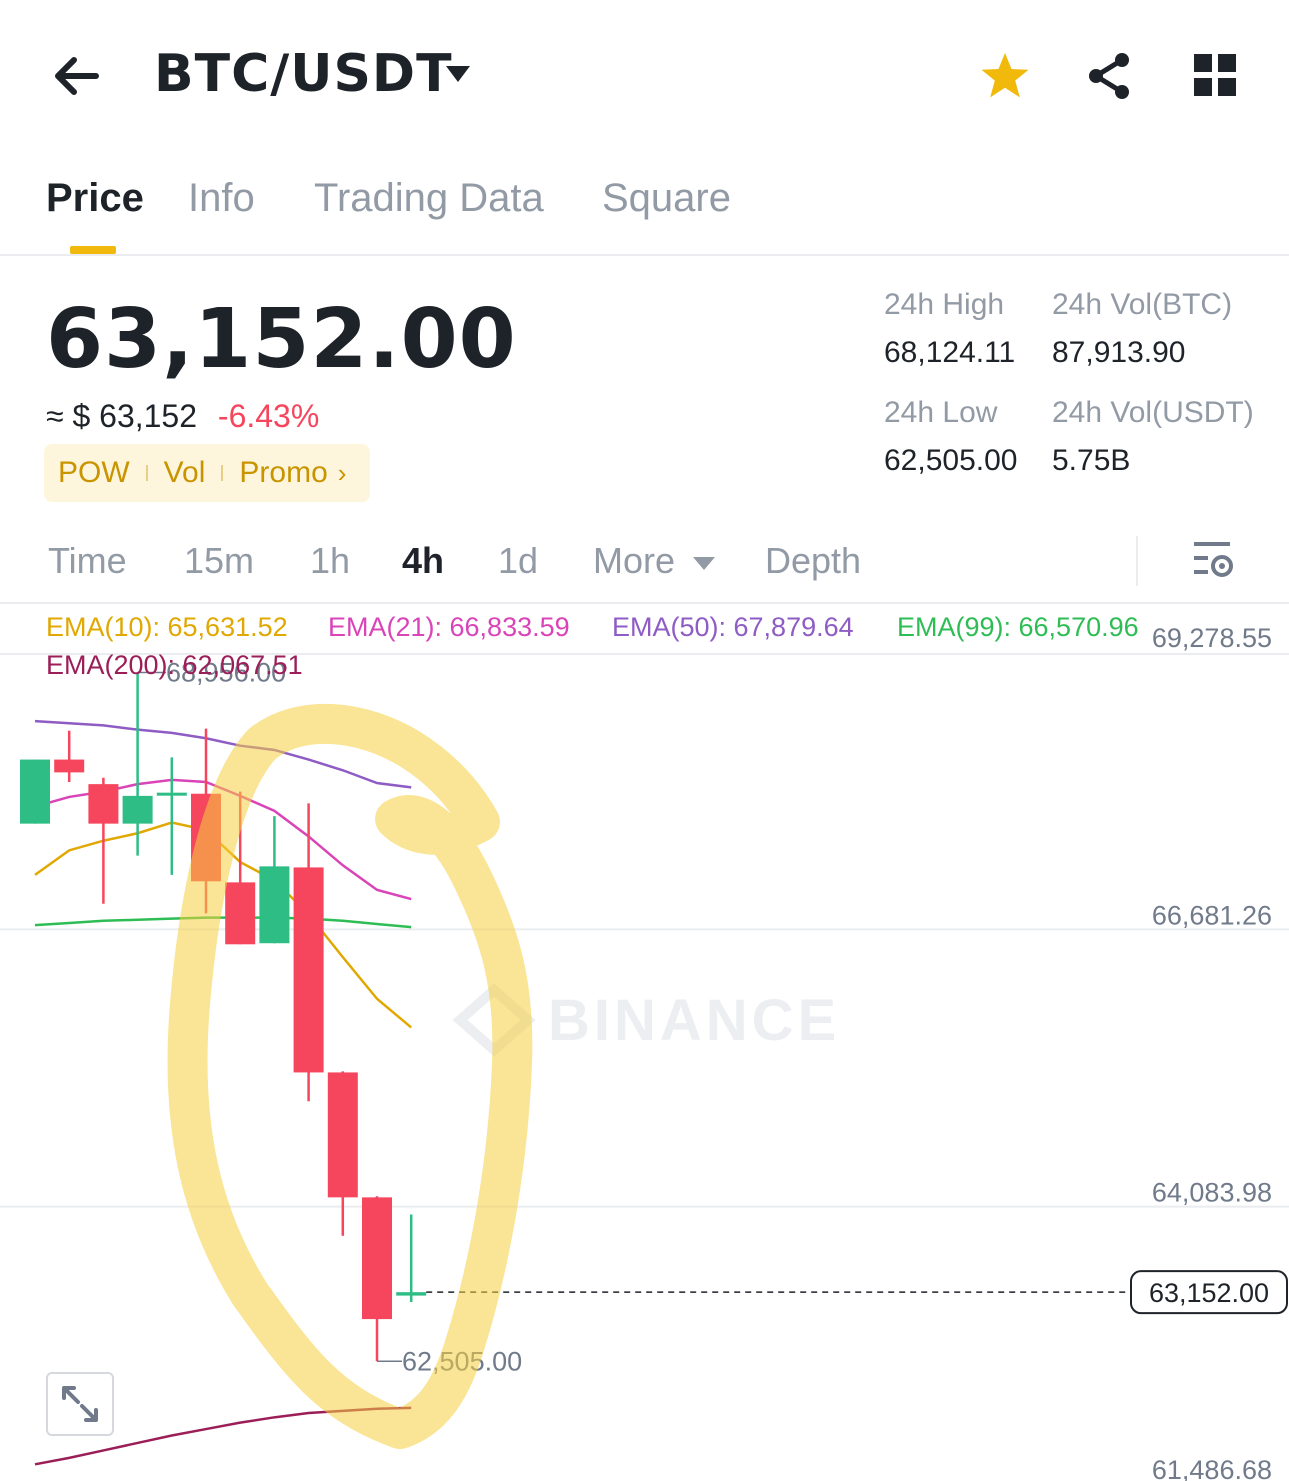 The image size is (1289, 1481). I want to click on back-arrow-icon, so click(76, 76).